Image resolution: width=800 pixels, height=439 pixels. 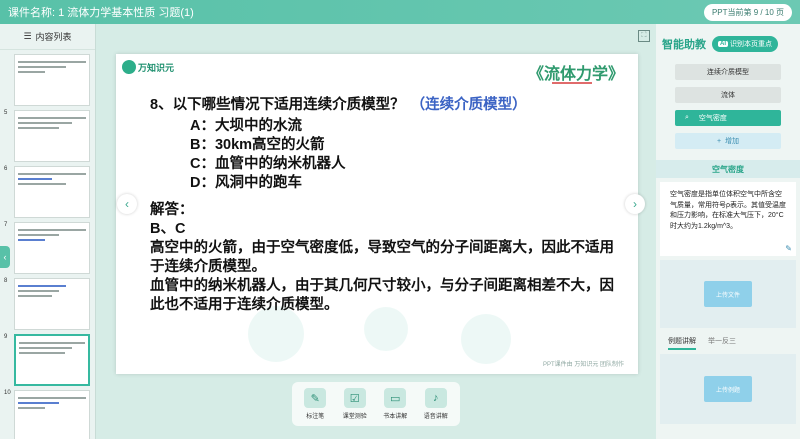 What do you see at coordinates (6, 169) in the screenshot?
I see `thumbnail-number: 6` at bounding box center [6, 169].